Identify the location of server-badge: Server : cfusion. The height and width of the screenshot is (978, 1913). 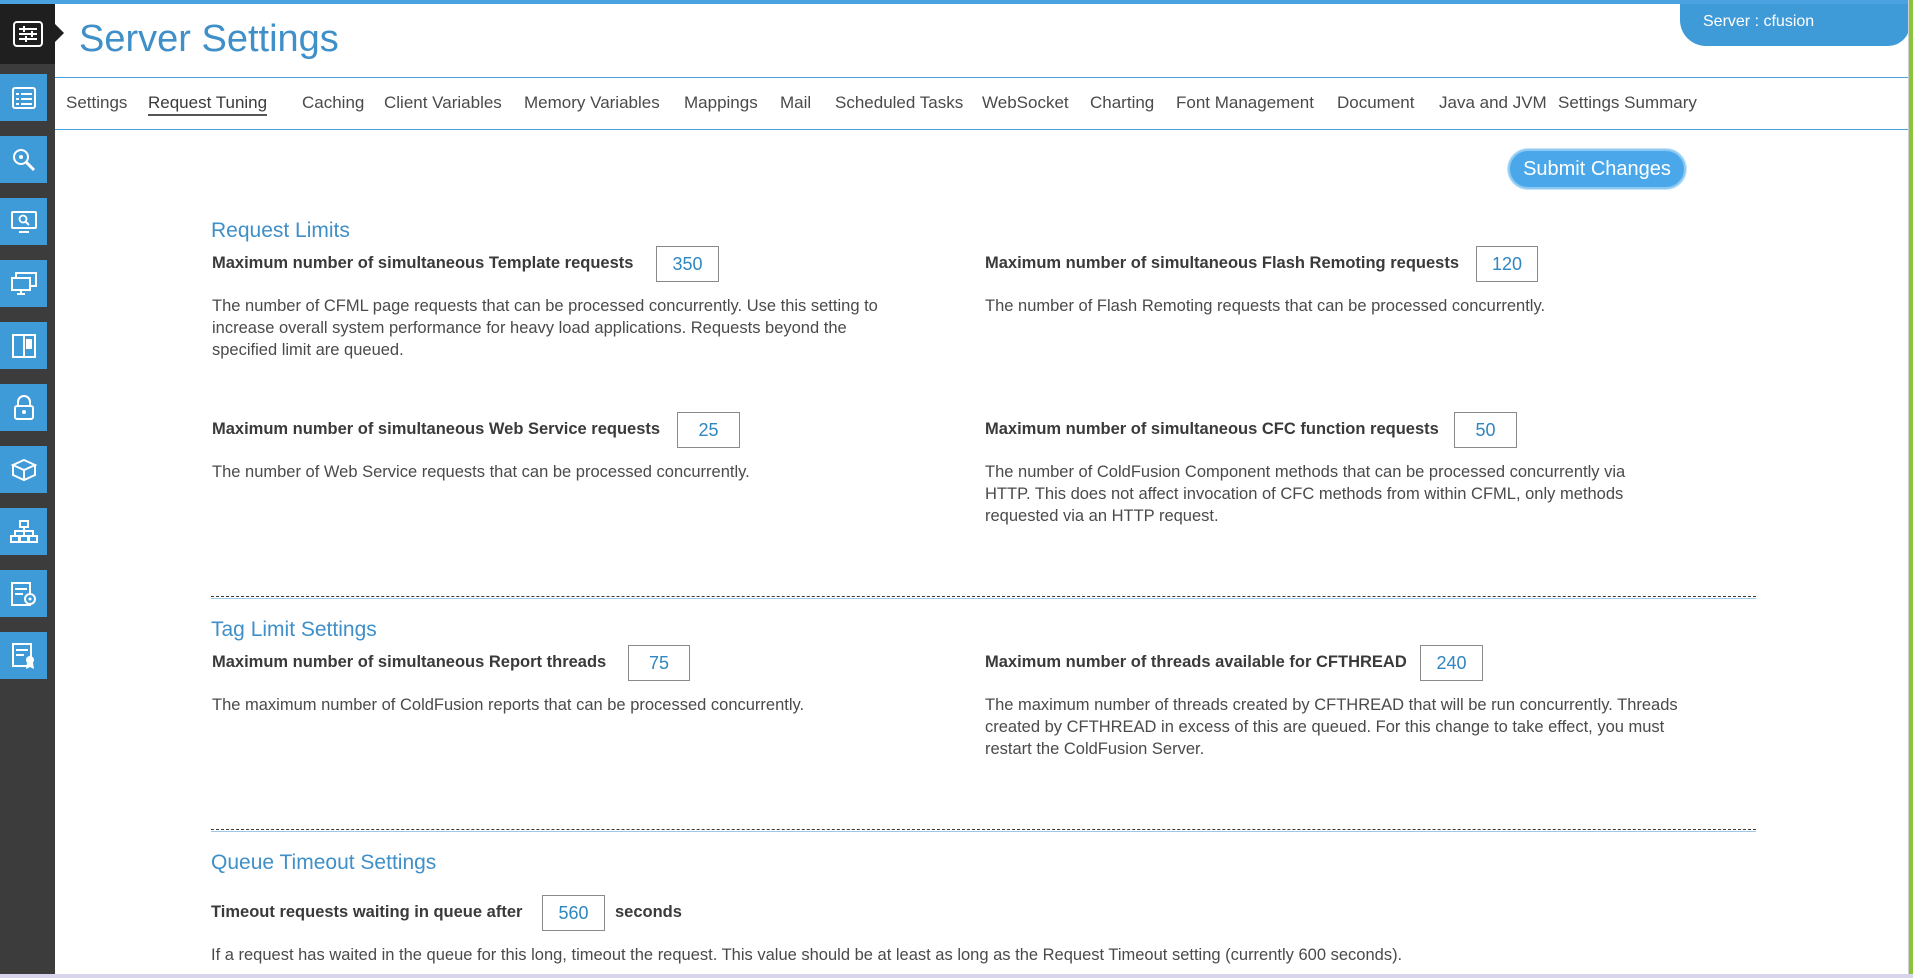
(1795, 25).